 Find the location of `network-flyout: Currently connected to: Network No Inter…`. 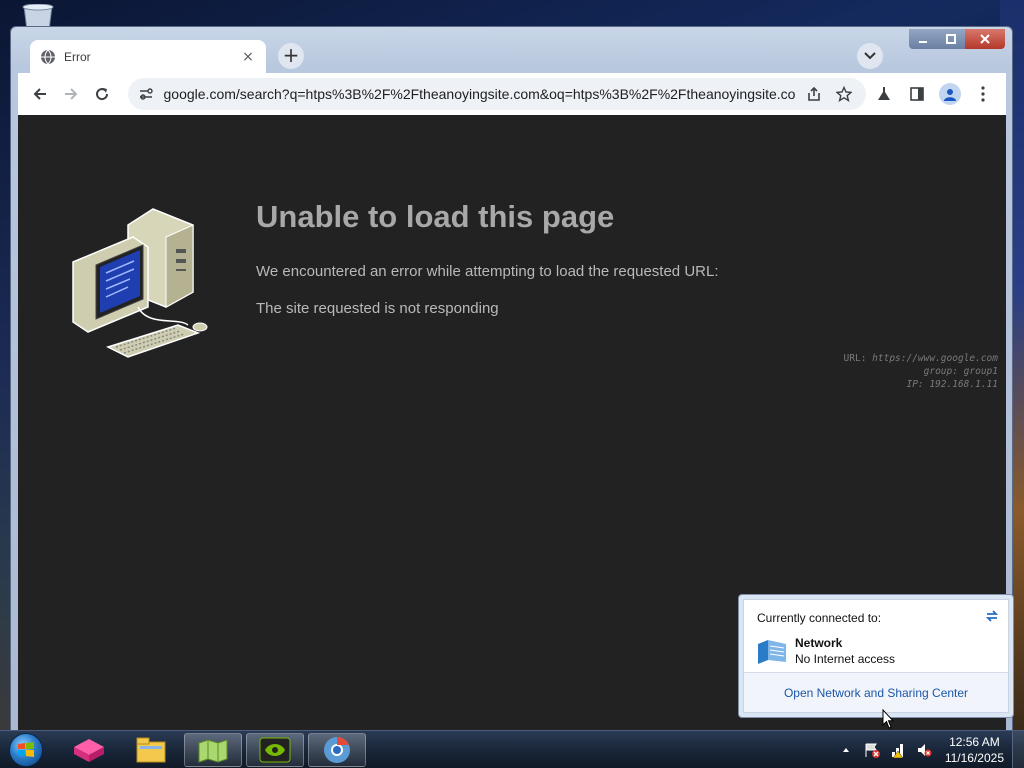

network-flyout: Currently connected to: Network No Inter… is located at coordinates (876, 656).